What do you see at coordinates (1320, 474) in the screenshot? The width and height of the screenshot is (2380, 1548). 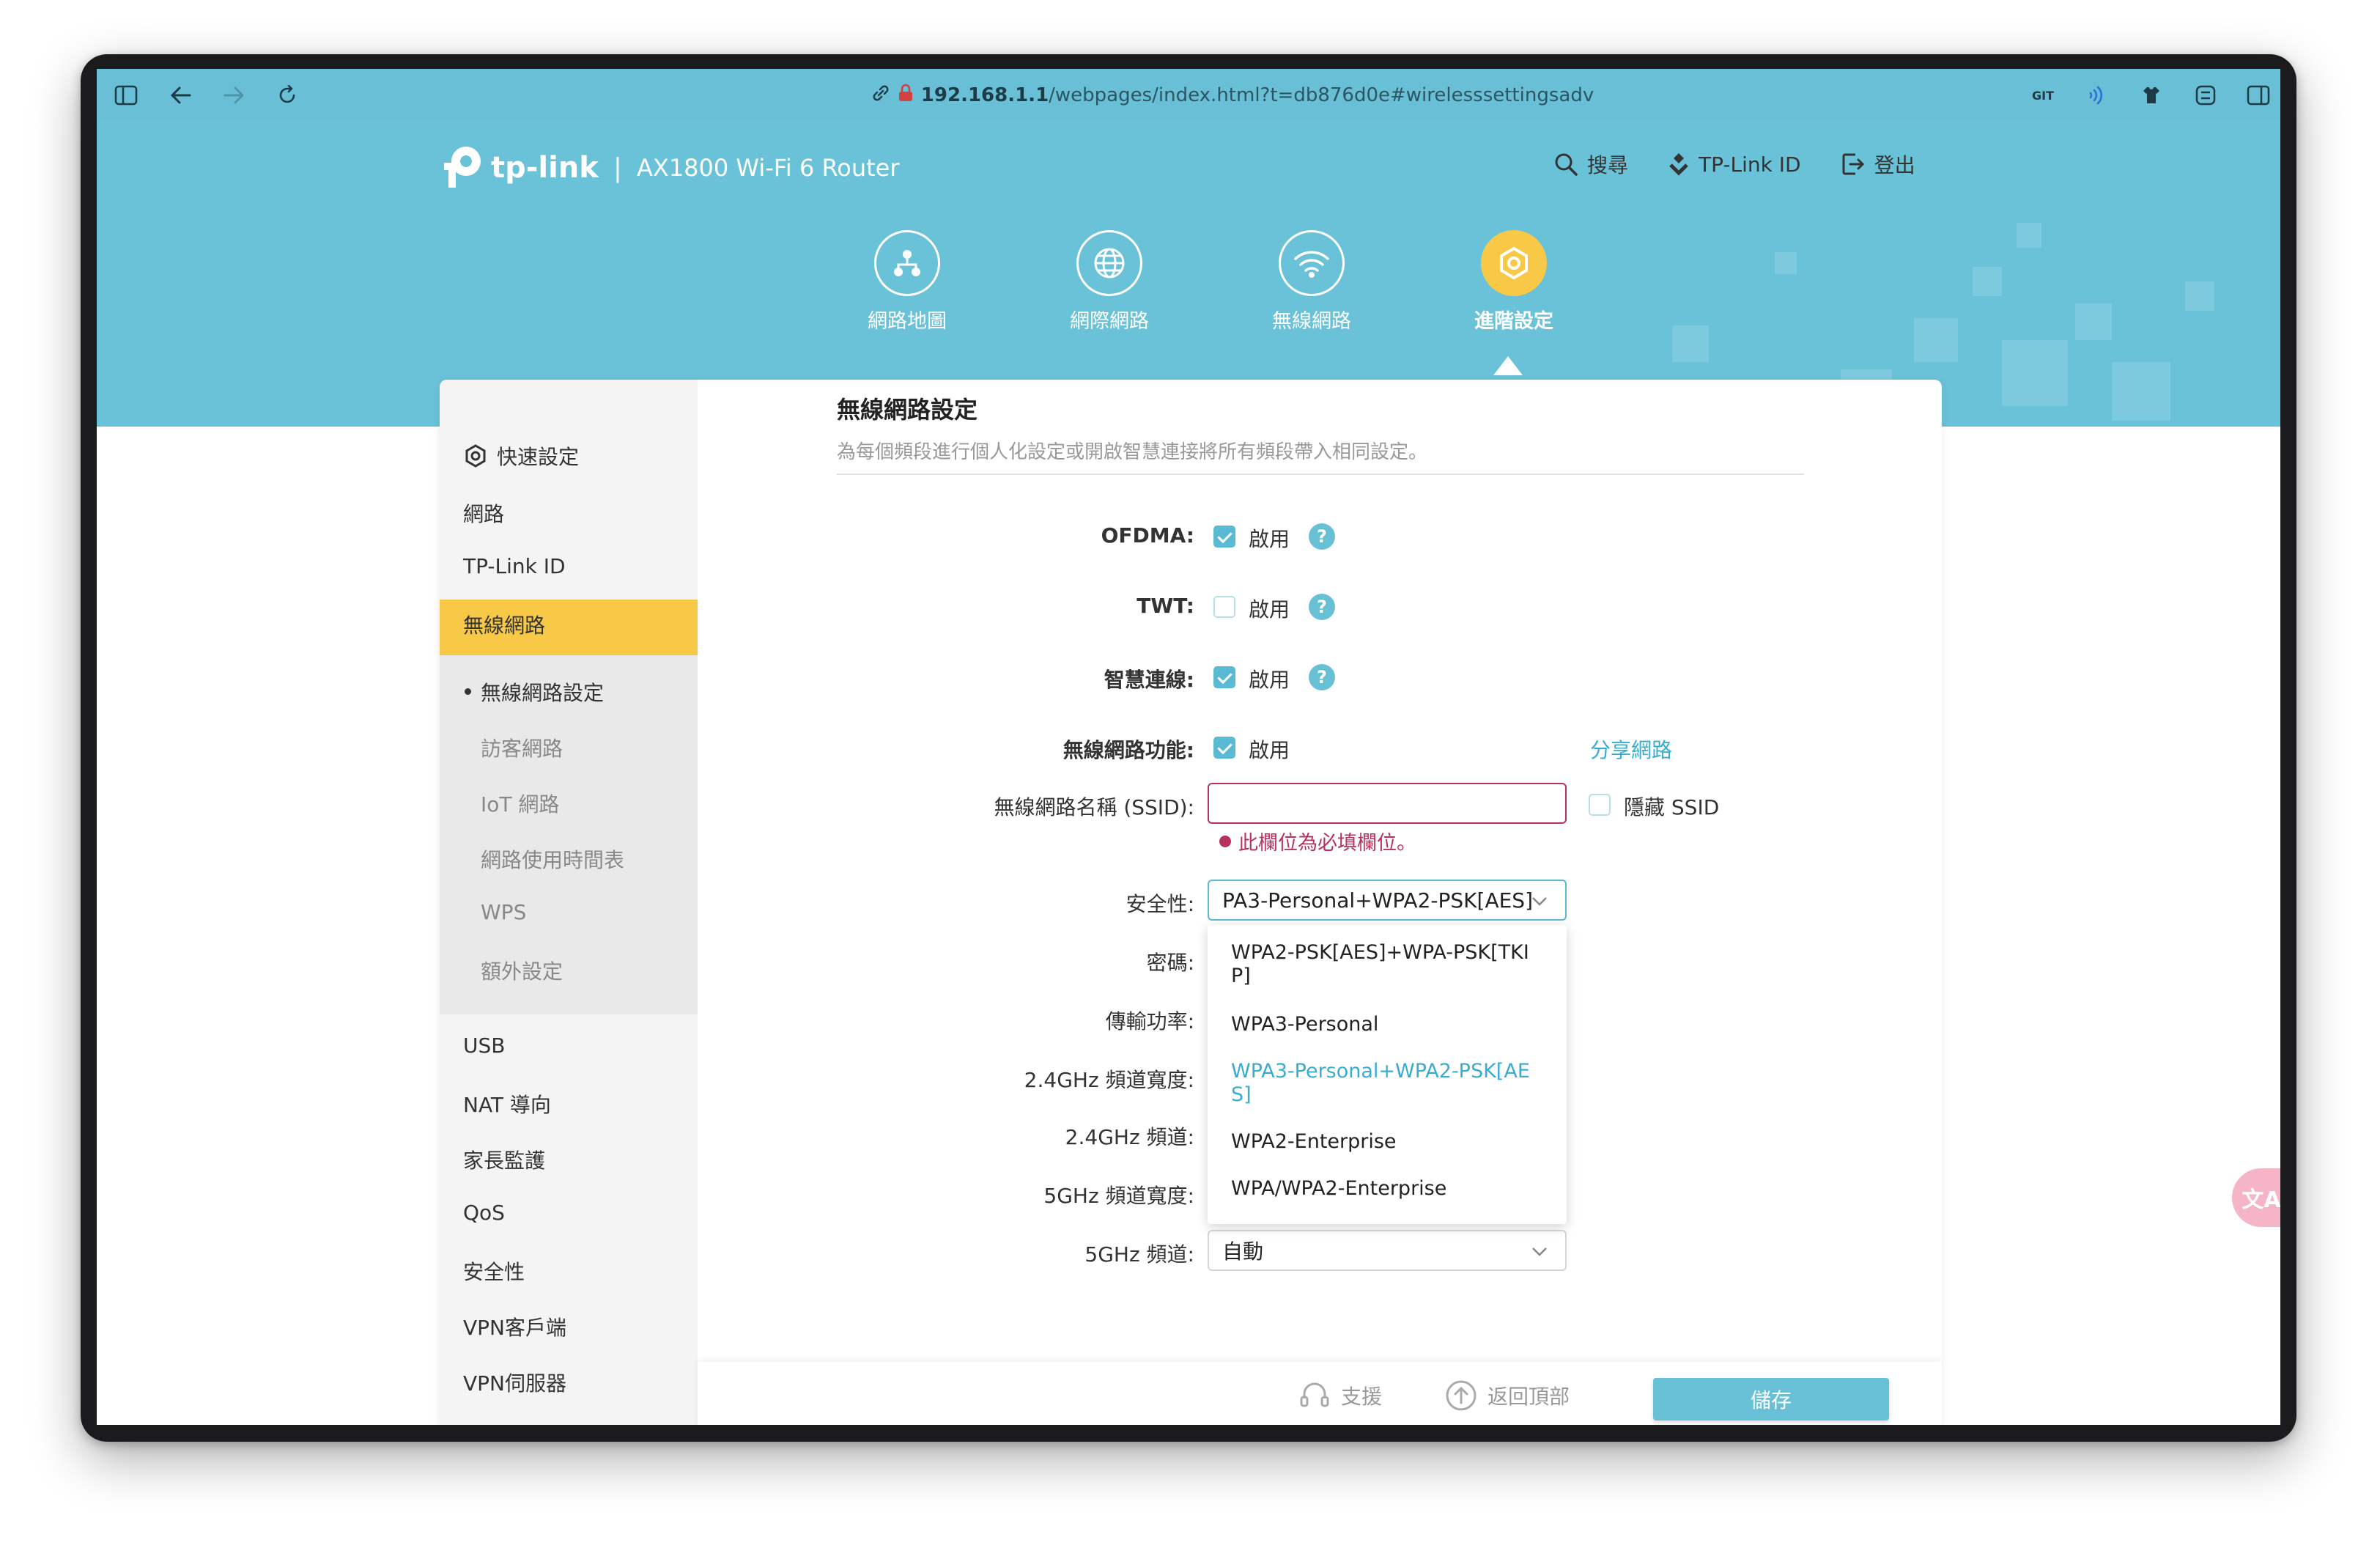 I see `title-divider` at bounding box center [1320, 474].